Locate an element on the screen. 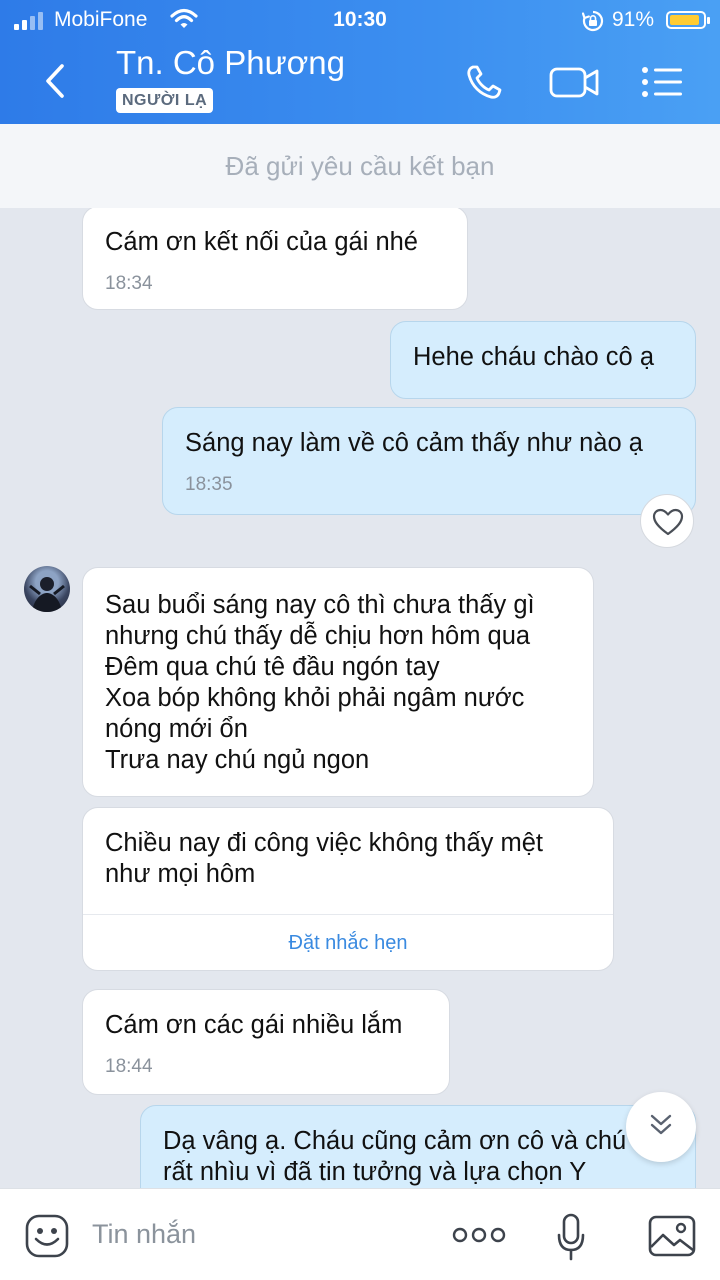  emoji-icon is located at coordinates (47, 1236).